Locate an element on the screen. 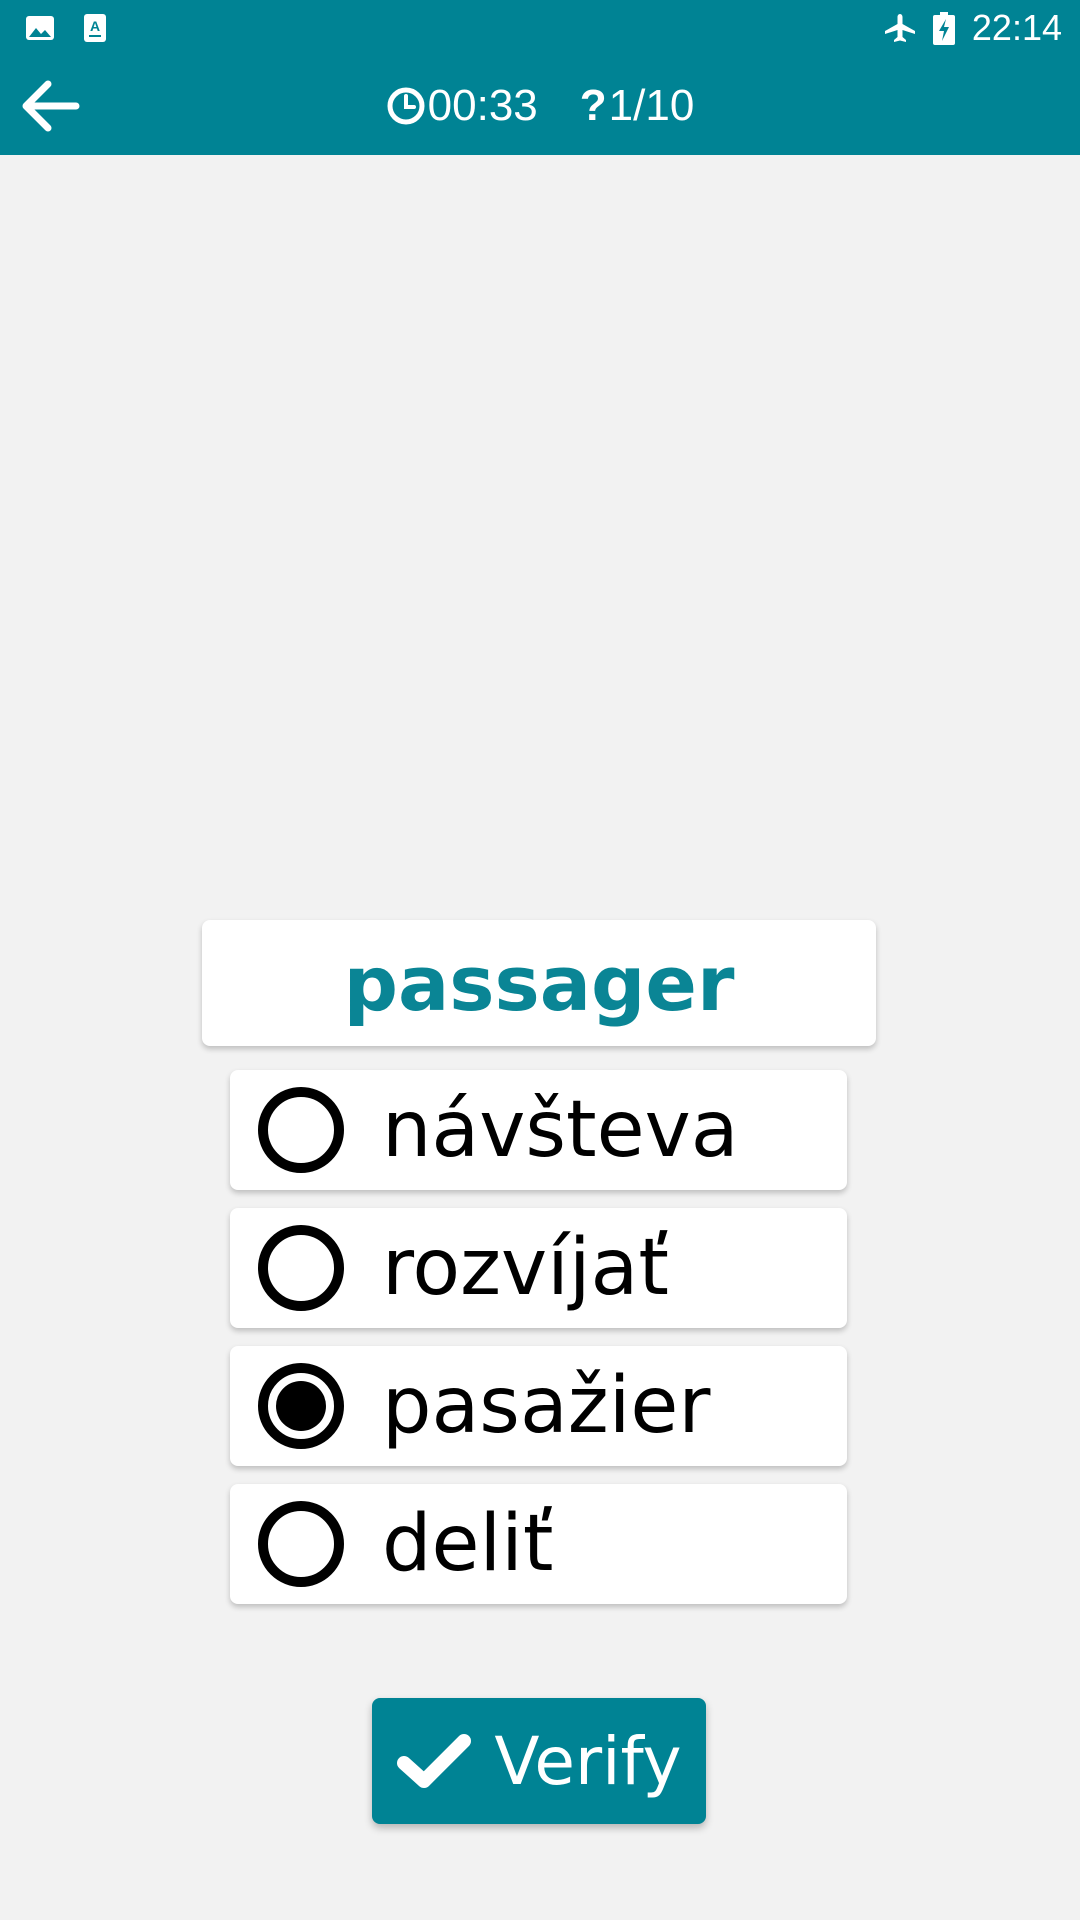 The image size is (1080, 1920). gallery-icon is located at coordinates (40, 28).